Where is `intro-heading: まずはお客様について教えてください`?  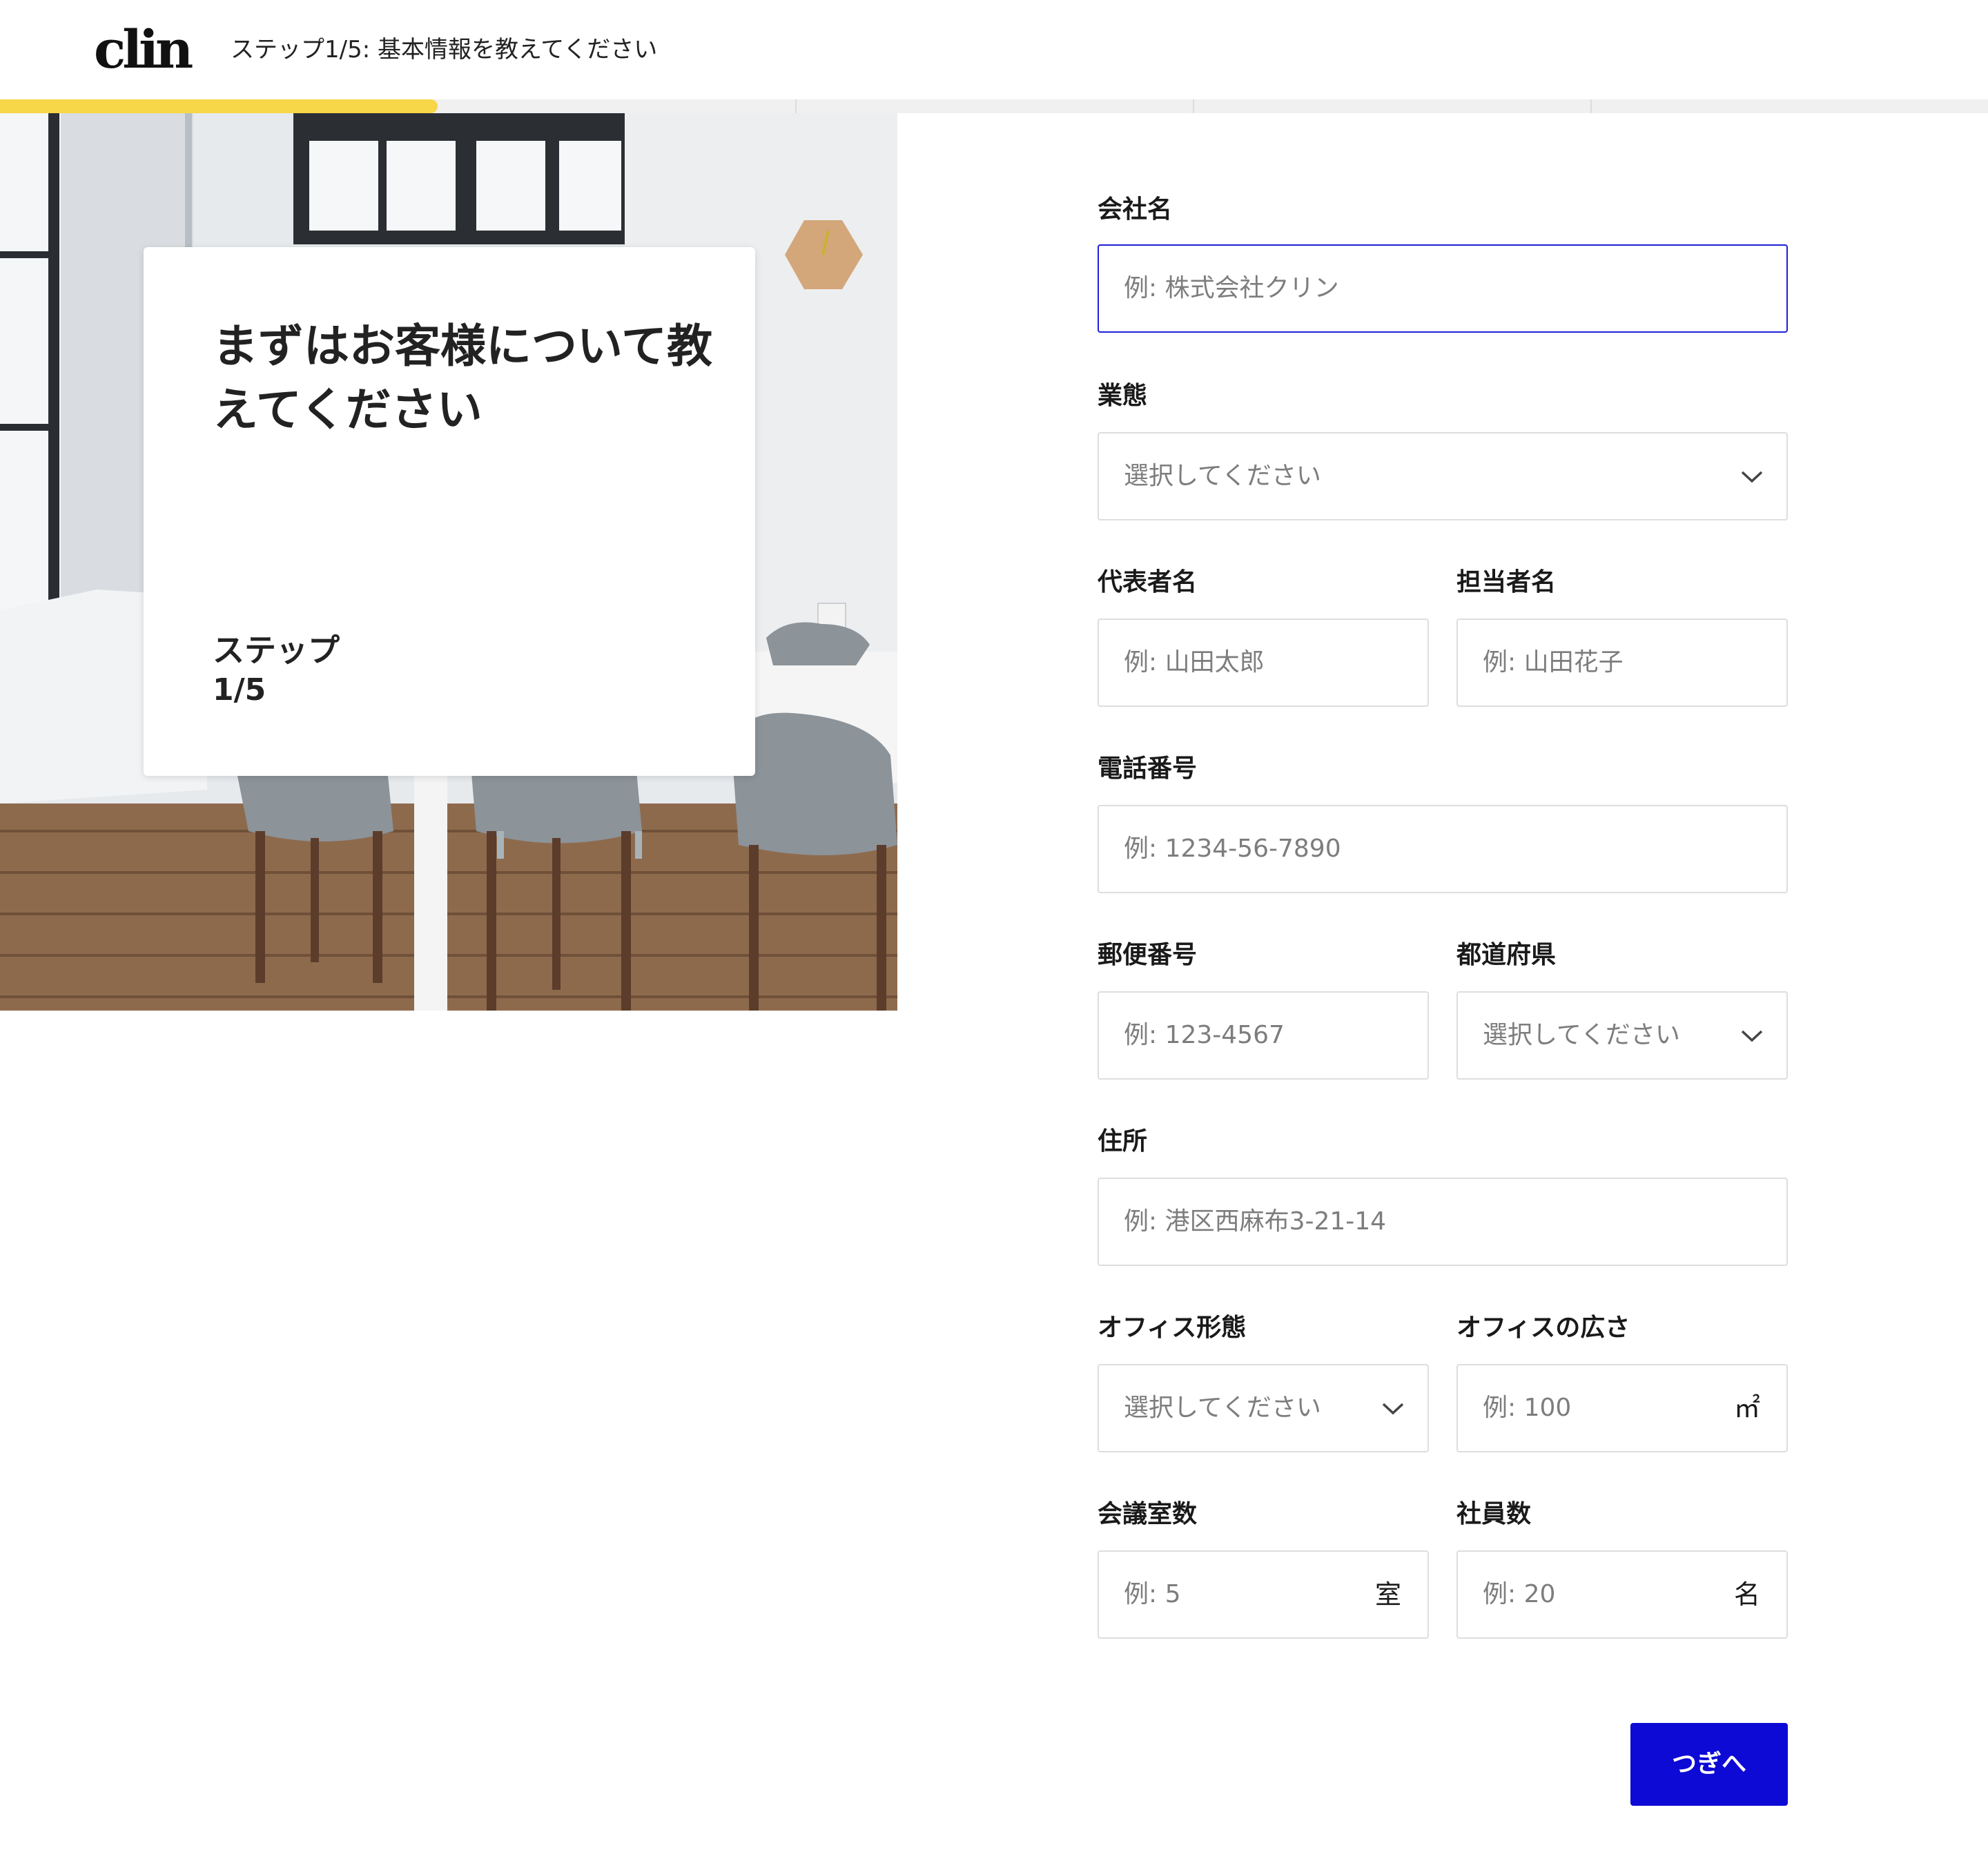
intro-heading: まずはお客様について教えてください is located at coordinates (463, 378).